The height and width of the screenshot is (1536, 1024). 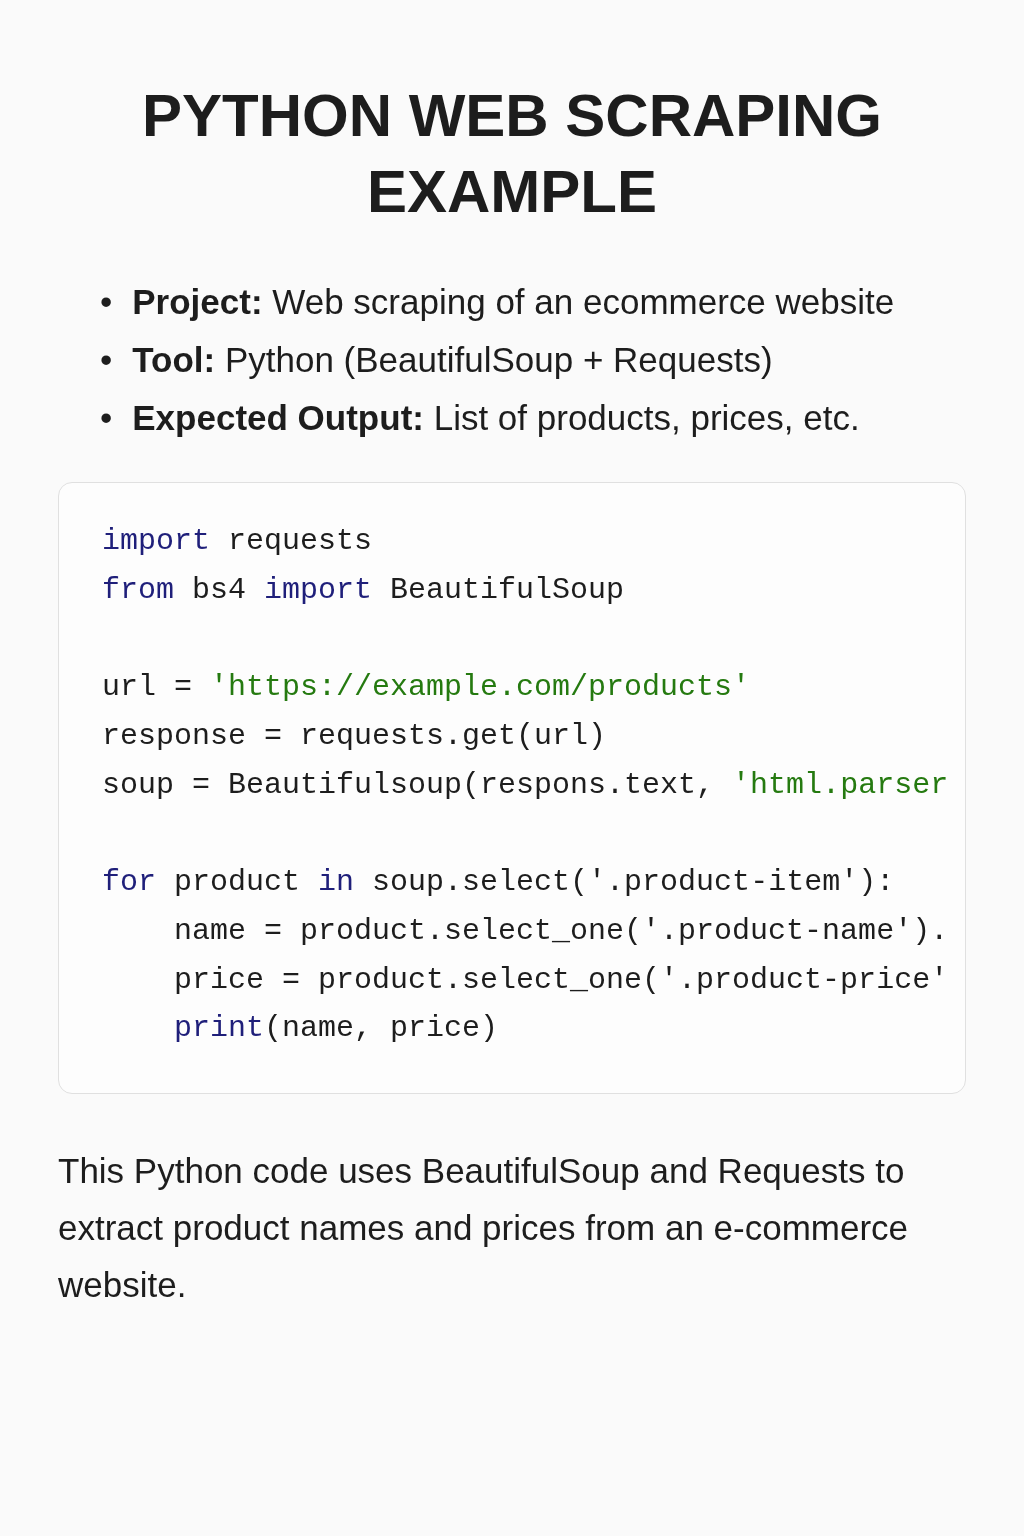 I want to click on code-line: import requests, so click(x=237, y=542).